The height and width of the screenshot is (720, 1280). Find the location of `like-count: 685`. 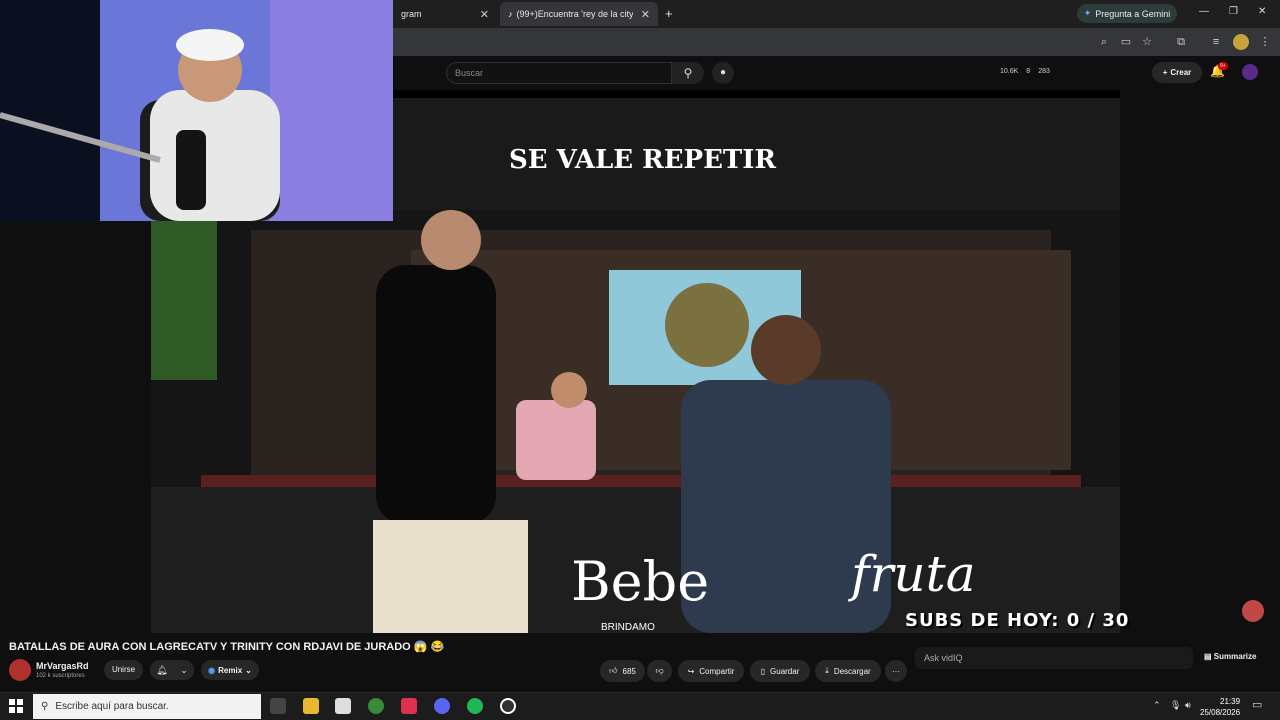

like-count: 685 is located at coordinates (629, 671).